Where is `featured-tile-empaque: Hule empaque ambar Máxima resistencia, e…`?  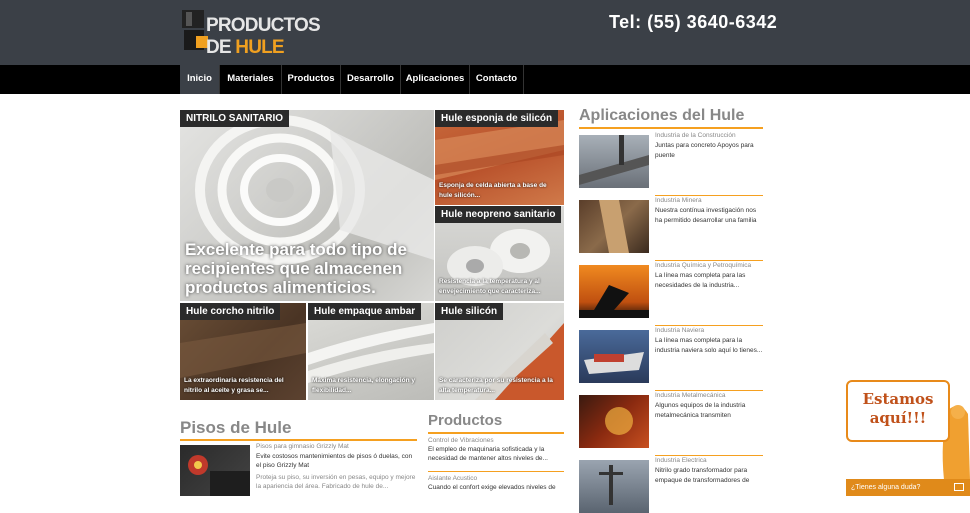 featured-tile-empaque: Hule empaque ambar Máxima resistencia, e… is located at coordinates (371, 351).